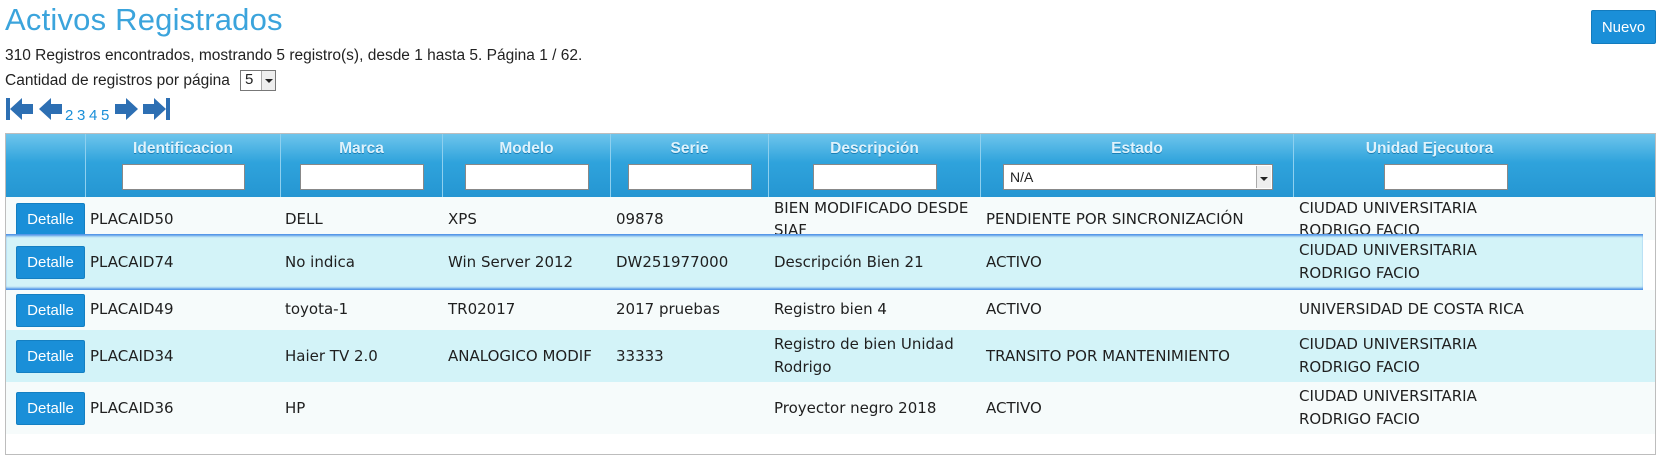 Image resolution: width=1663 pixels, height=461 pixels. I want to click on cell-descripcion: Registro bien 4, so click(830, 309).